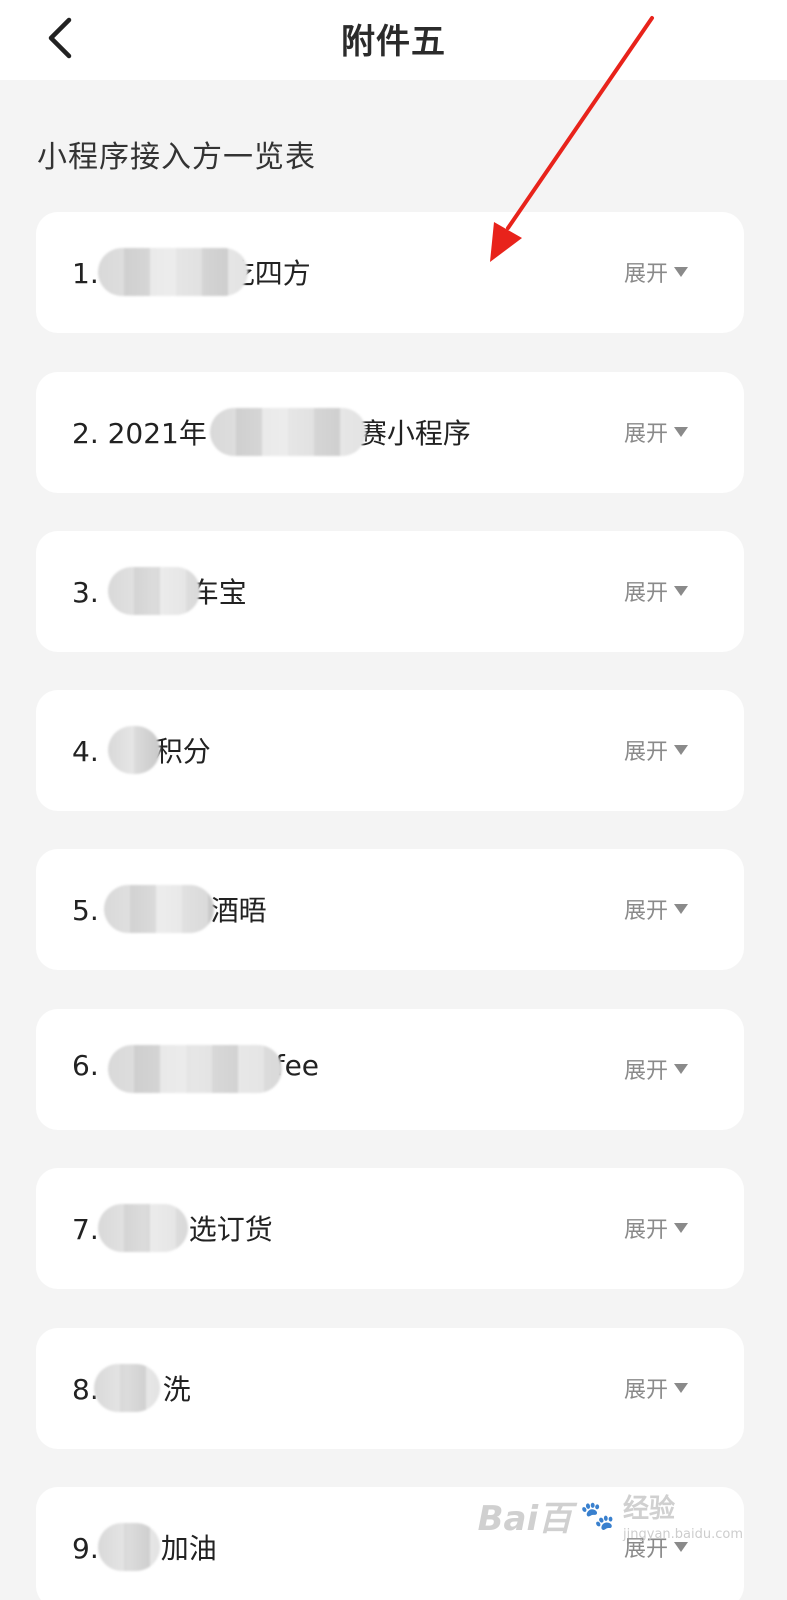 This screenshot has width=787, height=1600. What do you see at coordinates (390, 272) in the screenshot?
I see `list-item: 1. 吃四方 展开` at bounding box center [390, 272].